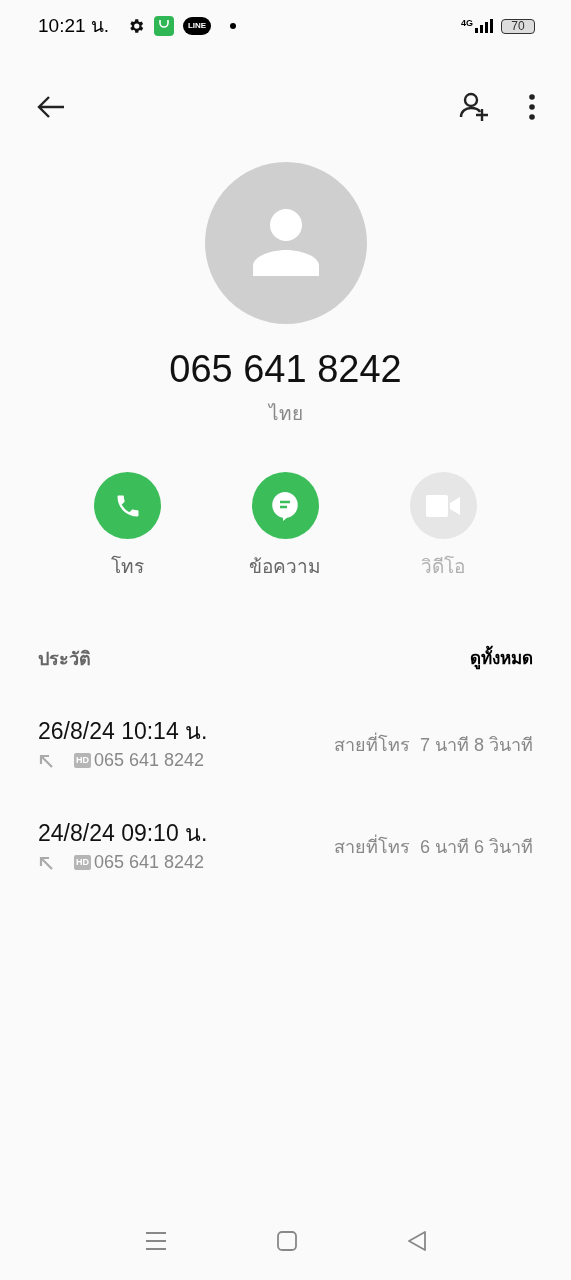 This screenshot has width=571, height=1280. What do you see at coordinates (164, 26) in the screenshot?
I see `shopping-bag-icon` at bounding box center [164, 26].